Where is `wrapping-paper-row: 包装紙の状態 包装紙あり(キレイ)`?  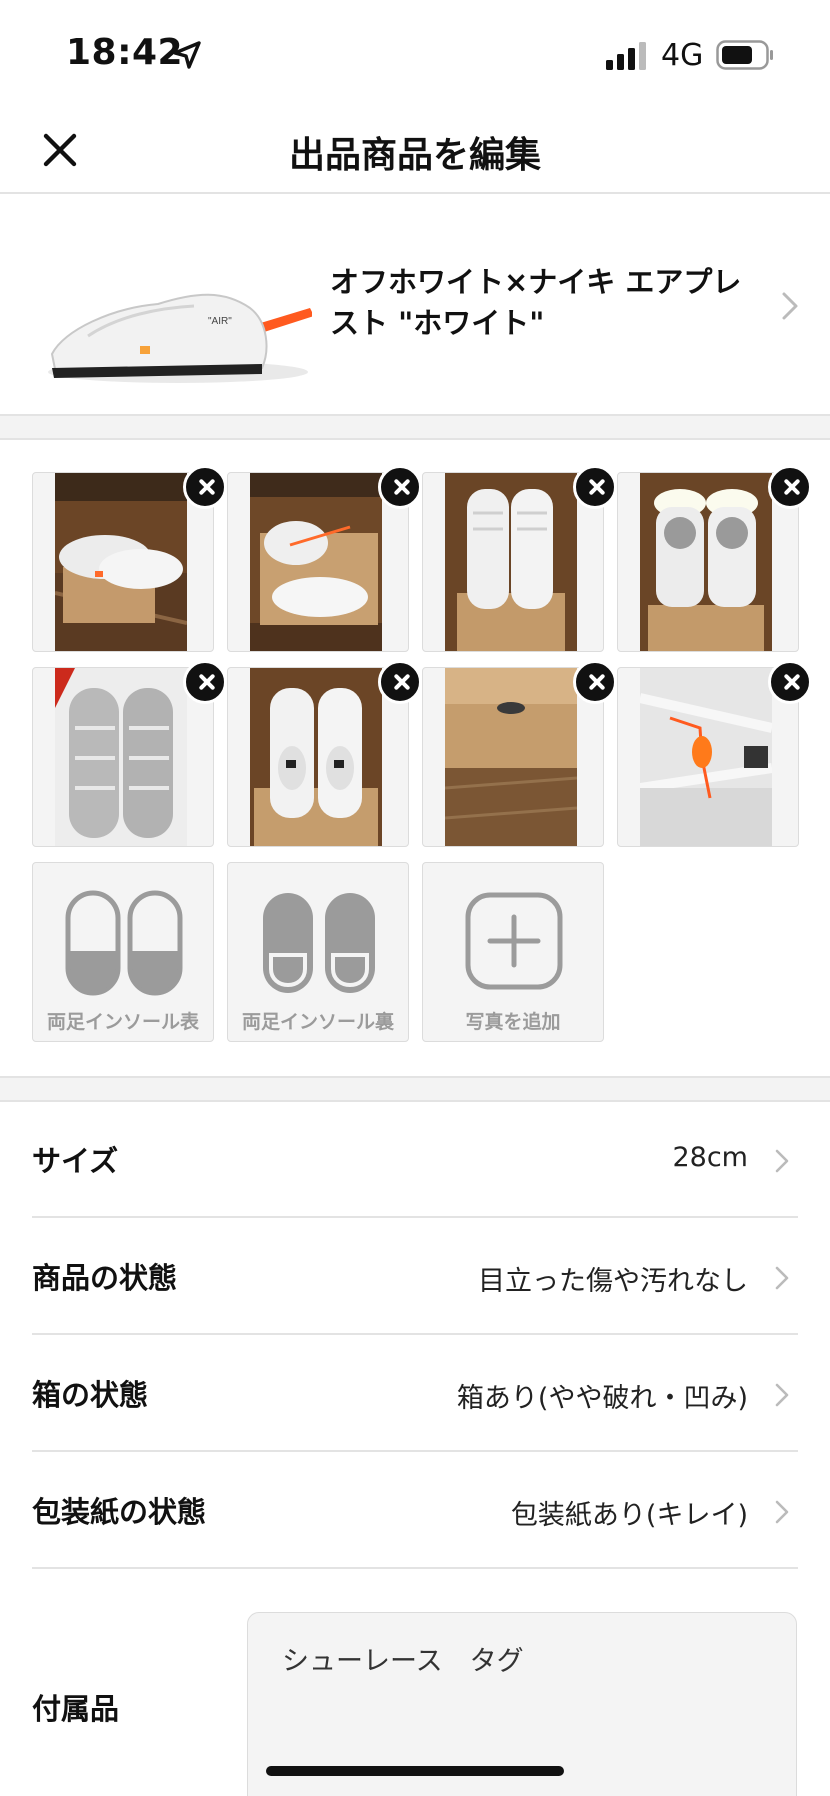
wrapping-paper-row: 包装紙の状態 包装紙あり(キレイ) is located at coordinates (415, 1511).